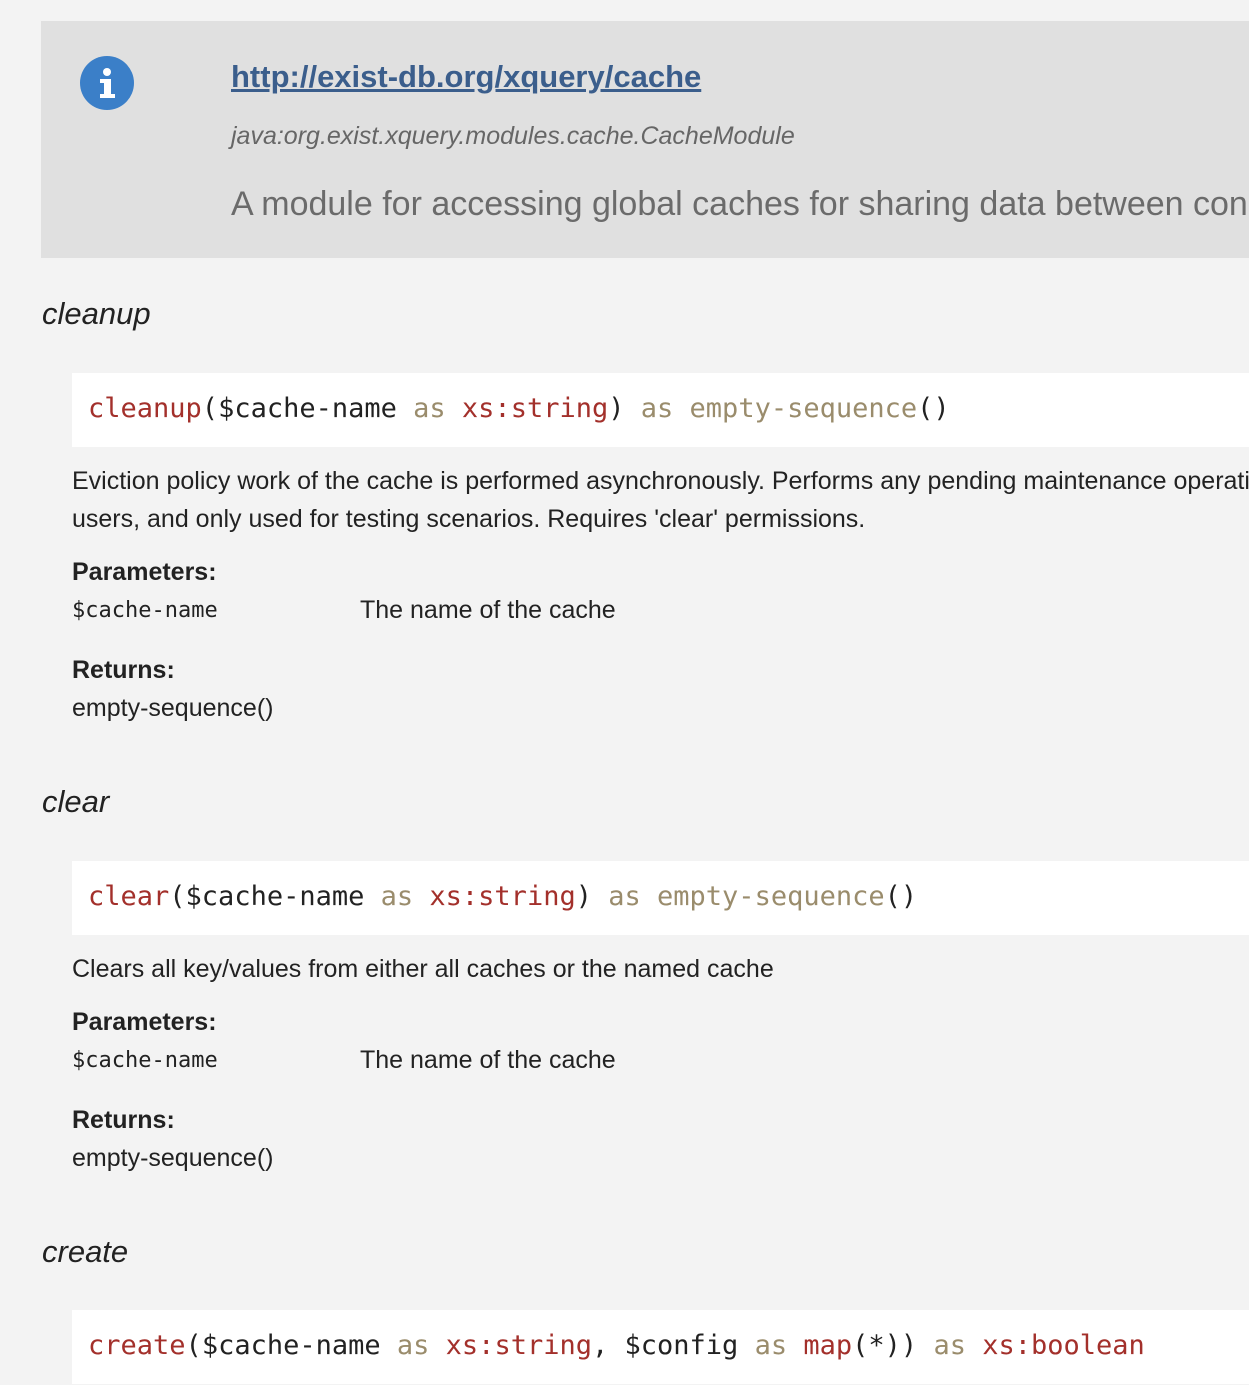 Image resolution: width=1249 pixels, height=1385 pixels. I want to click on sig-function-name: create, so click(137, 1345).